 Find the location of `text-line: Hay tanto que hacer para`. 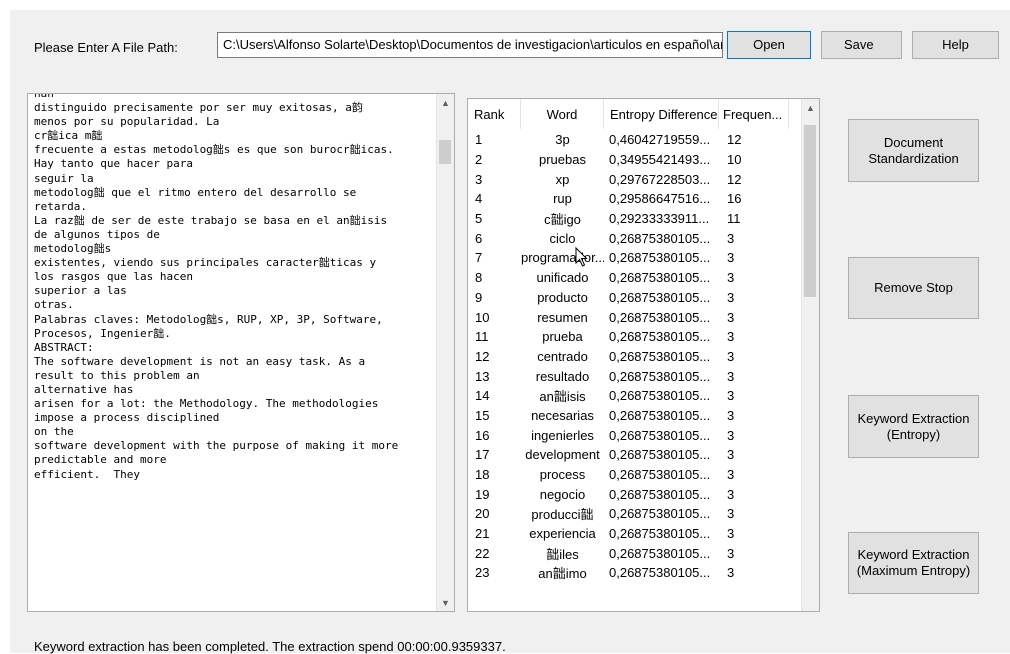

text-line: Hay tanto que hacer para is located at coordinates (113, 164).